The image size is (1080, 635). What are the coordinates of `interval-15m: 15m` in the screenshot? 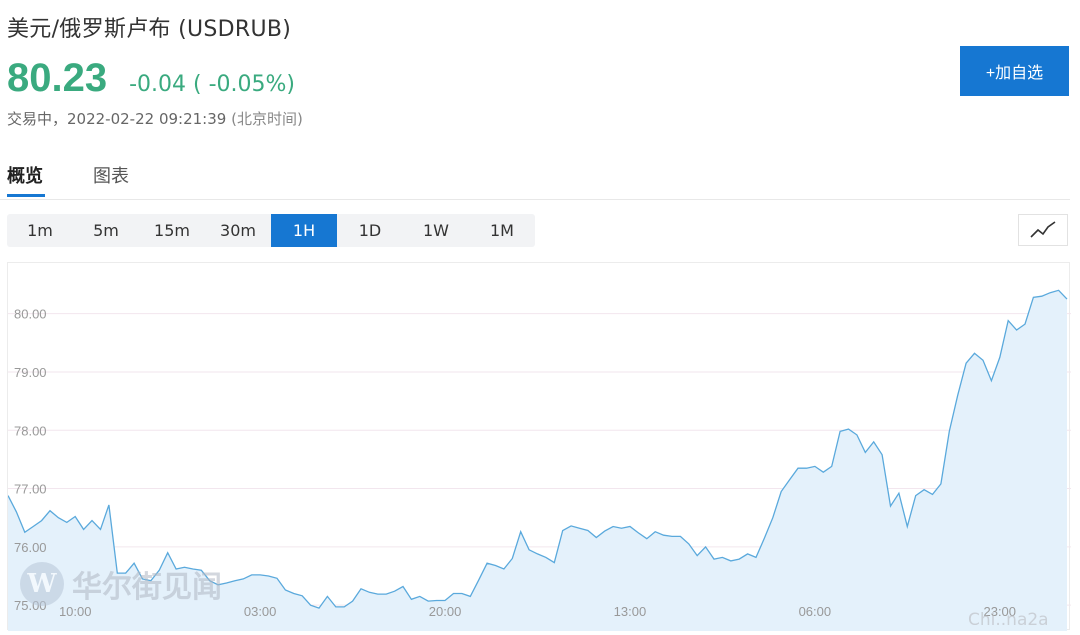 It's located at (172, 230).